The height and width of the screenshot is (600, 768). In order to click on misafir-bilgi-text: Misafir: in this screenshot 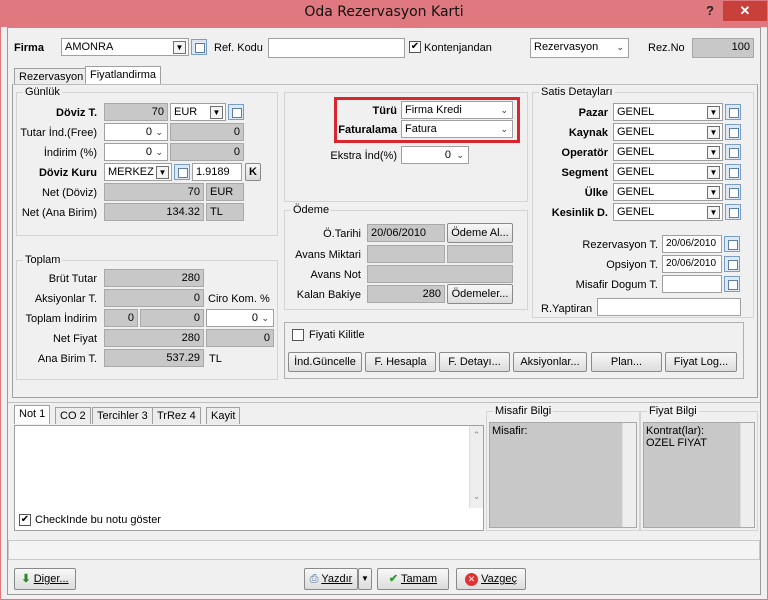, I will do `click(510, 431)`.